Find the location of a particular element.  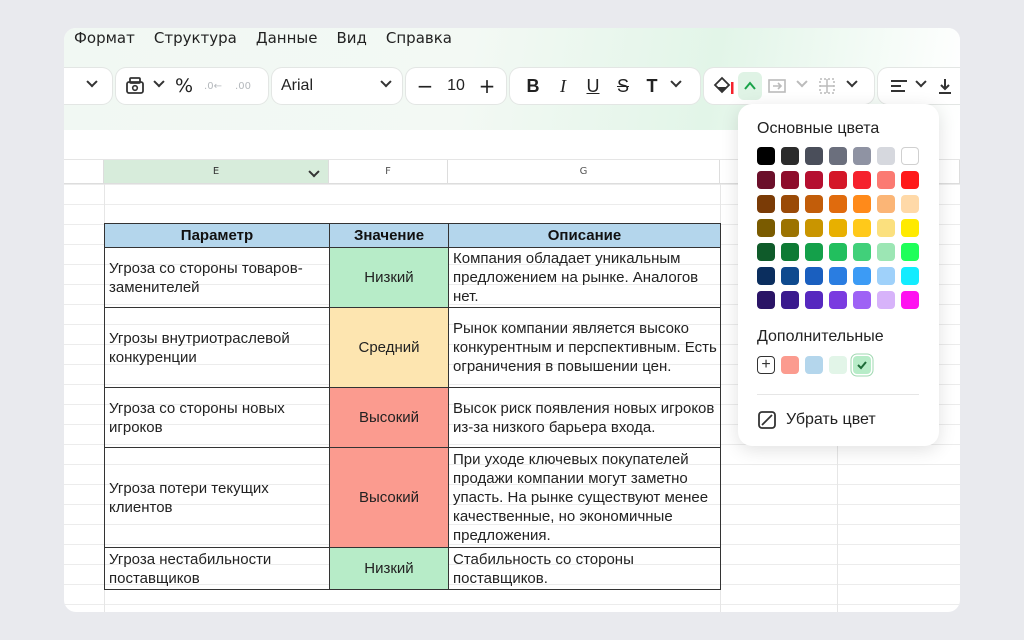

param-cell: Угроза потери текущих клиентов is located at coordinates (217, 497).